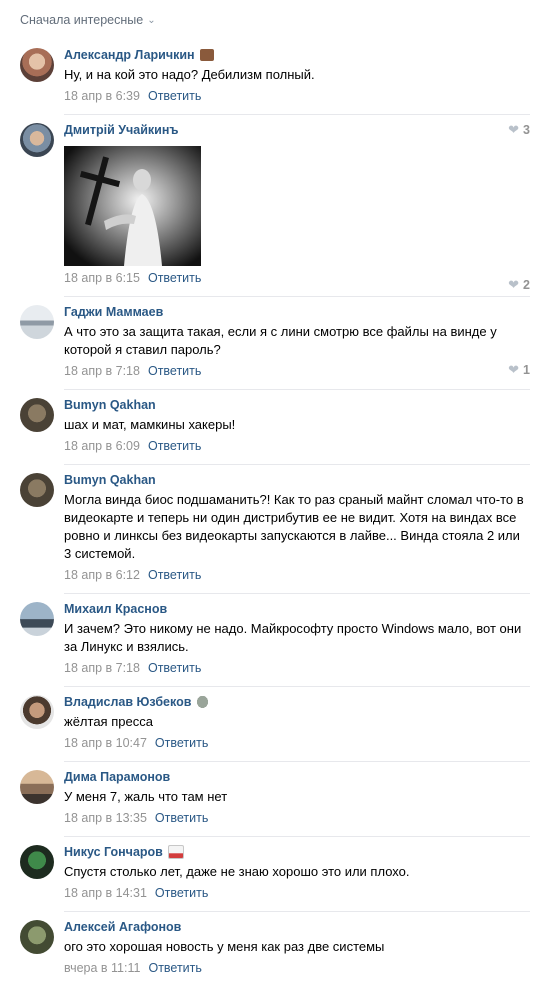 The height and width of the screenshot is (986, 550). I want to click on comment-author: Александр Ларичкин, so click(129, 55).